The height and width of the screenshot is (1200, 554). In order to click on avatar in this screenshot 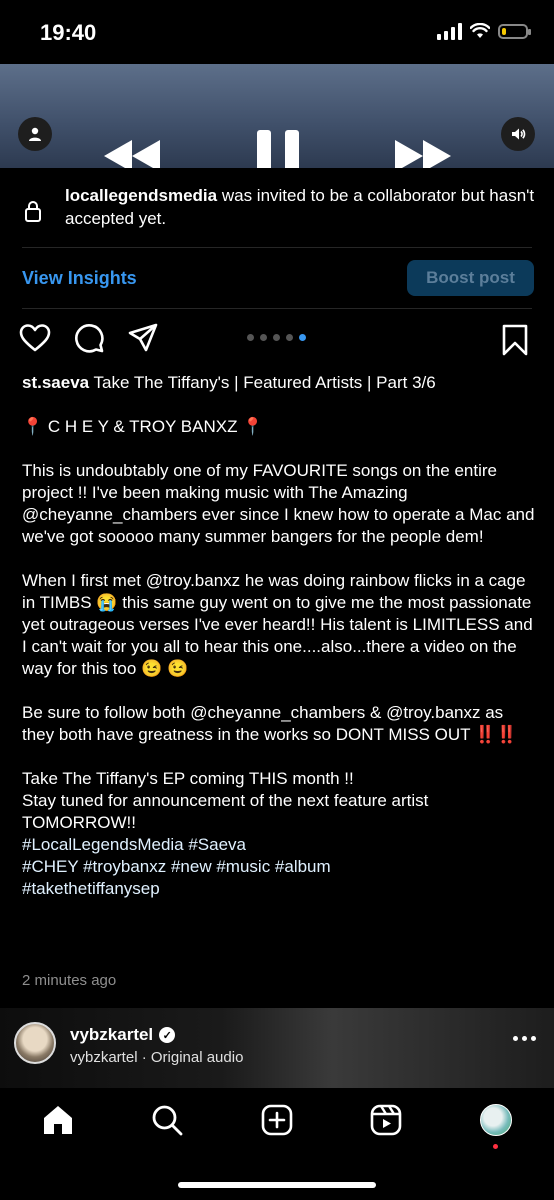, I will do `click(35, 1043)`.